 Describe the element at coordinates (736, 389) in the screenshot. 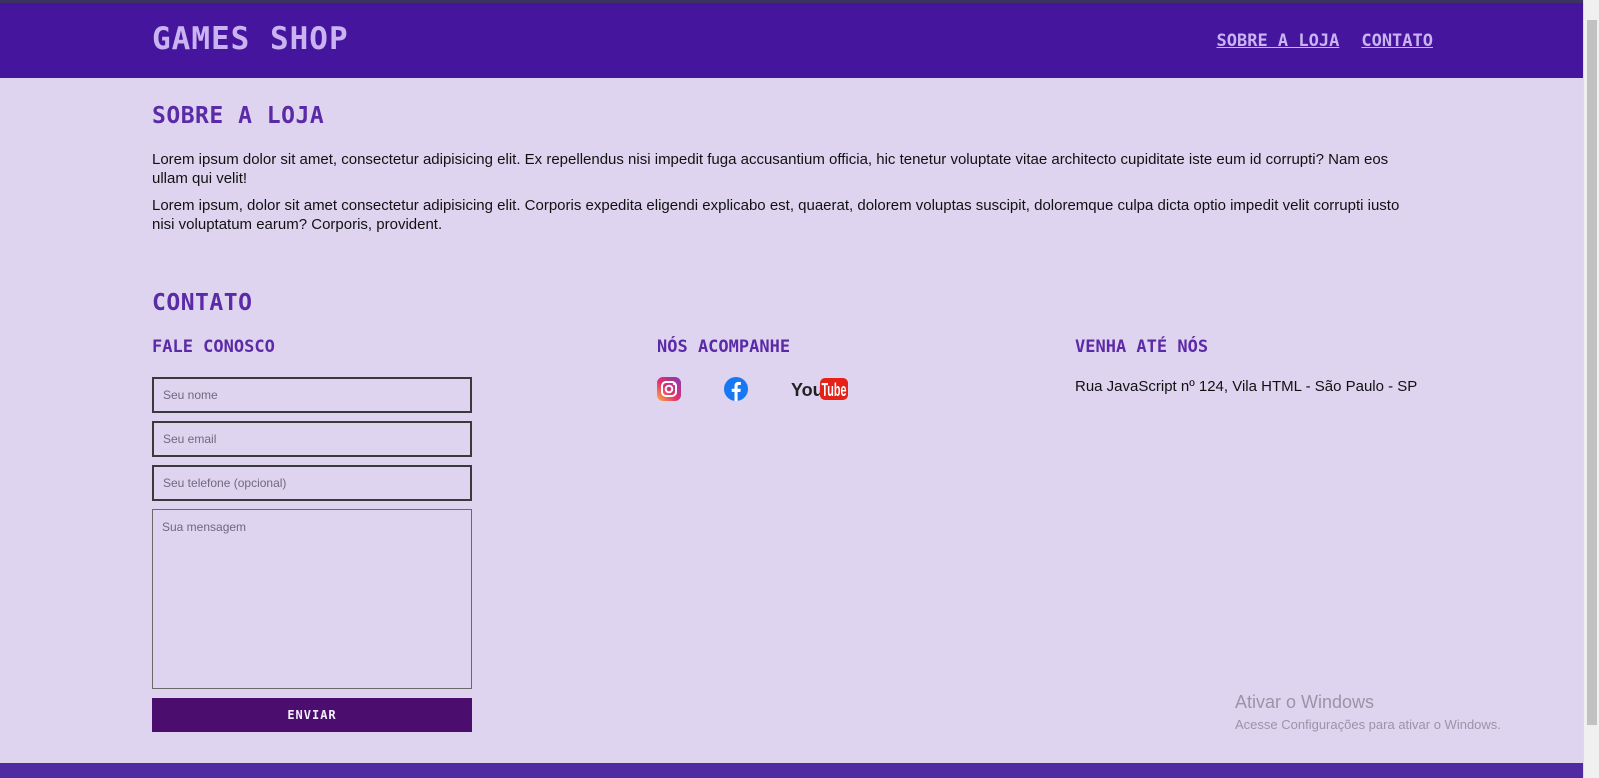

I see `facebook-icon` at that location.